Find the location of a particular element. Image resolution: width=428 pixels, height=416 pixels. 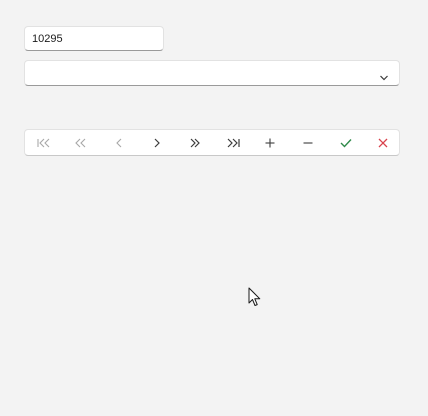

post-edit-icon is located at coordinates (346, 143).